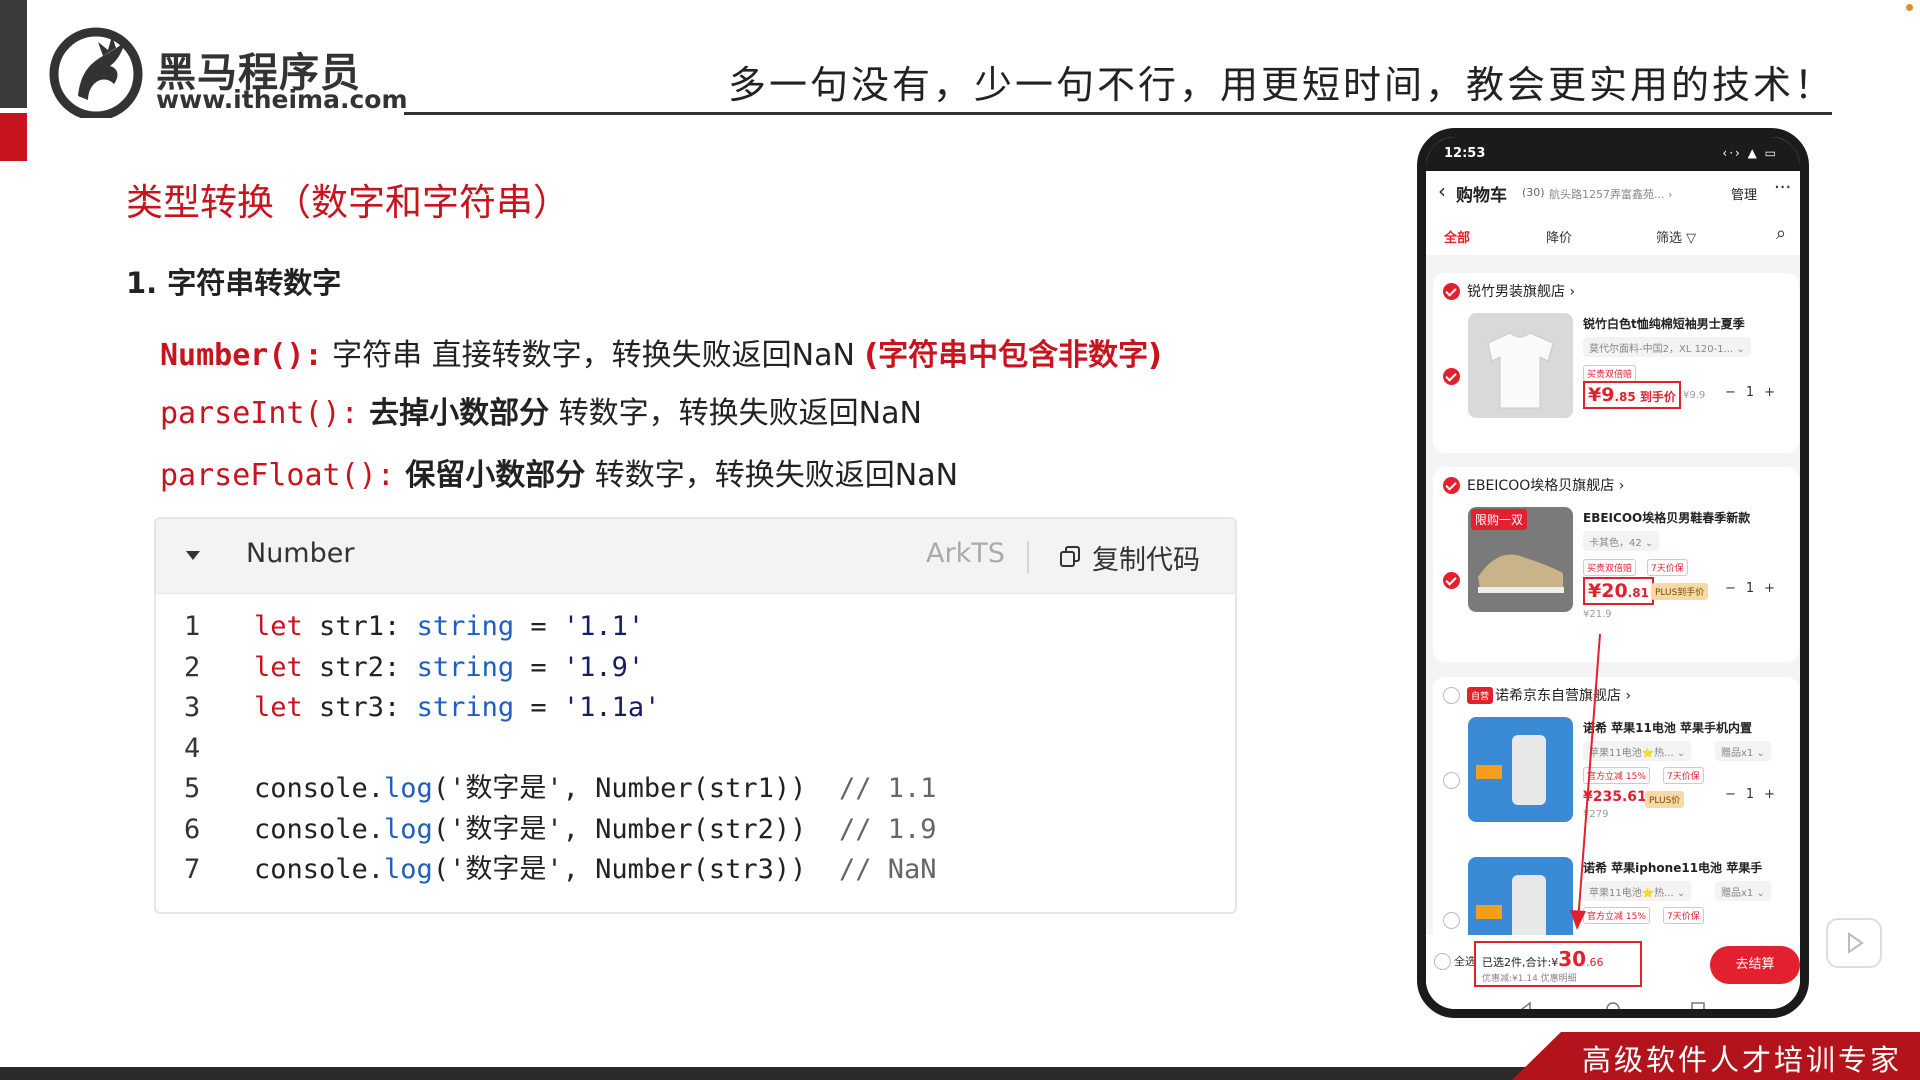 The image size is (1920, 1080). What do you see at coordinates (611, 707) in the screenshot?
I see `string-literal: '1.1a'` at bounding box center [611, 707].